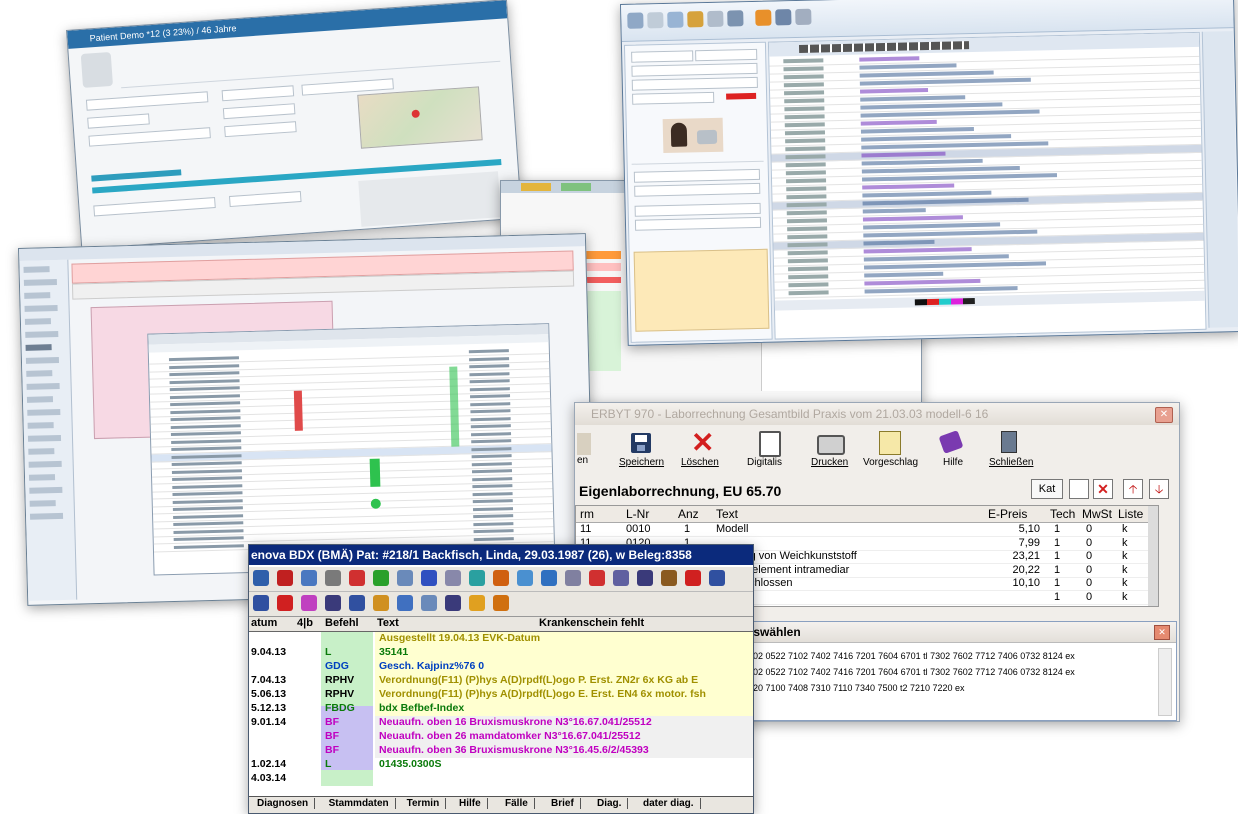 Image resolution: width=1238 pixels, height=814 pixels. What do you see at coordinates (889, 450) in the screenshot?
I see `toolbar-button-suggest: Vorgeschlag` at bounding box center [889, 450].